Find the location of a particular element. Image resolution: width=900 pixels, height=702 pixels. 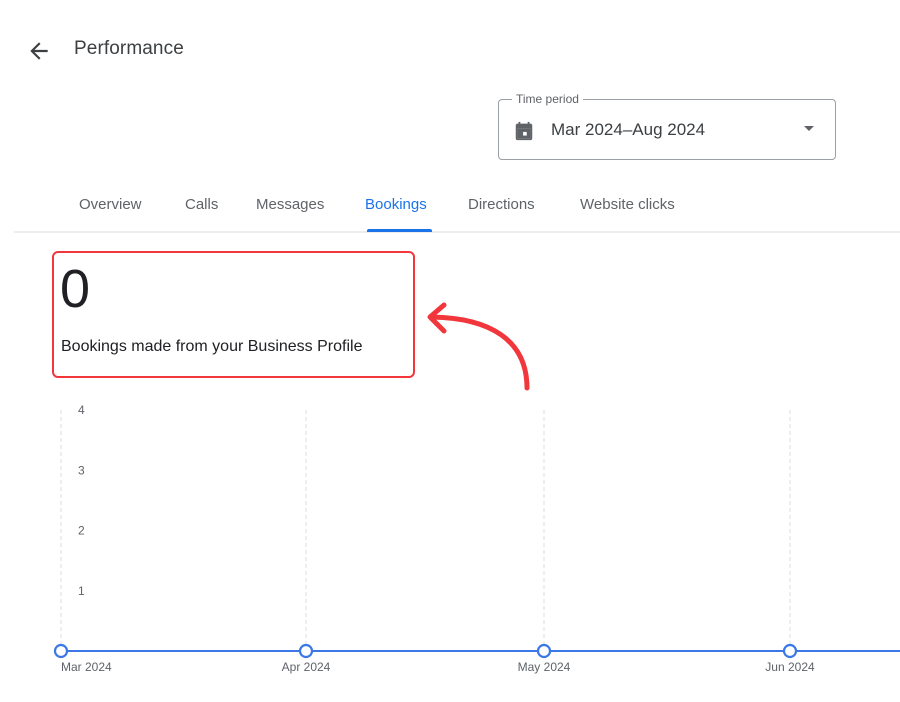

tab-messages: Messages is located at coordinates (290, 204).